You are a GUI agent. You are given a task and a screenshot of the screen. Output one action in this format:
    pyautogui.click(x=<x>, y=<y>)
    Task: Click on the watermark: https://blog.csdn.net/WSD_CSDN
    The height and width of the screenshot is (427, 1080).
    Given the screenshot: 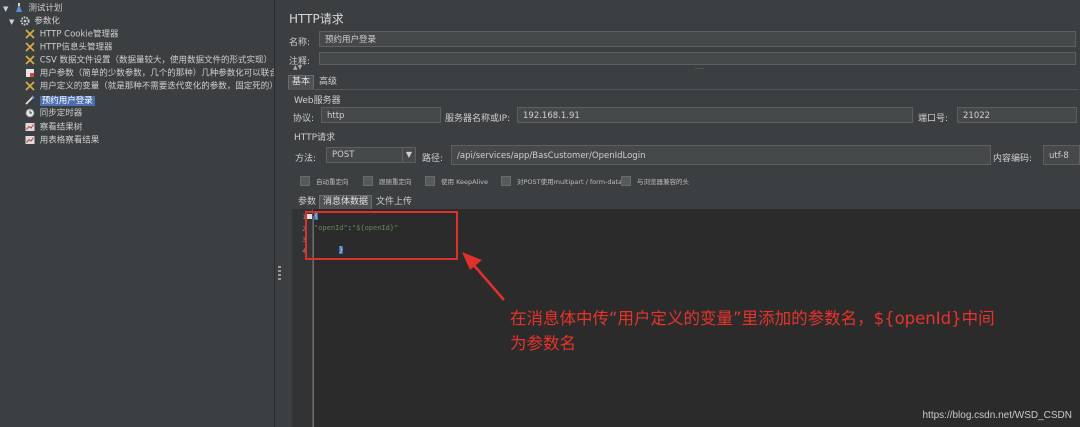 What is the action you would take?
    pyautogui.click(x=997, y=415)
    